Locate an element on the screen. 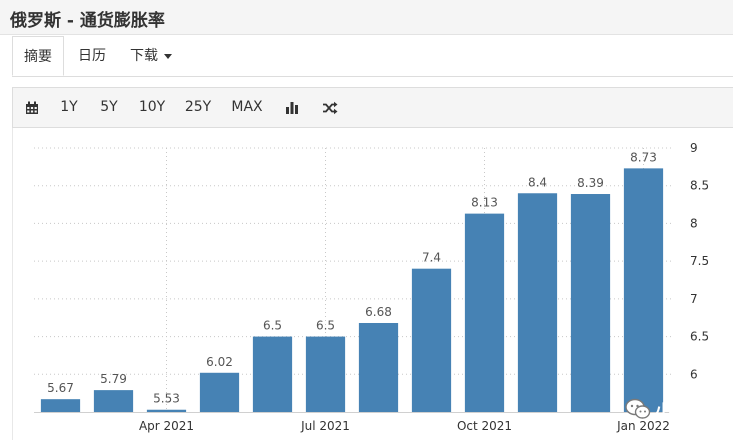 This screenshot has height=444, width=733. bar-data-label: 8.73 is located at coordinates (643, 157).